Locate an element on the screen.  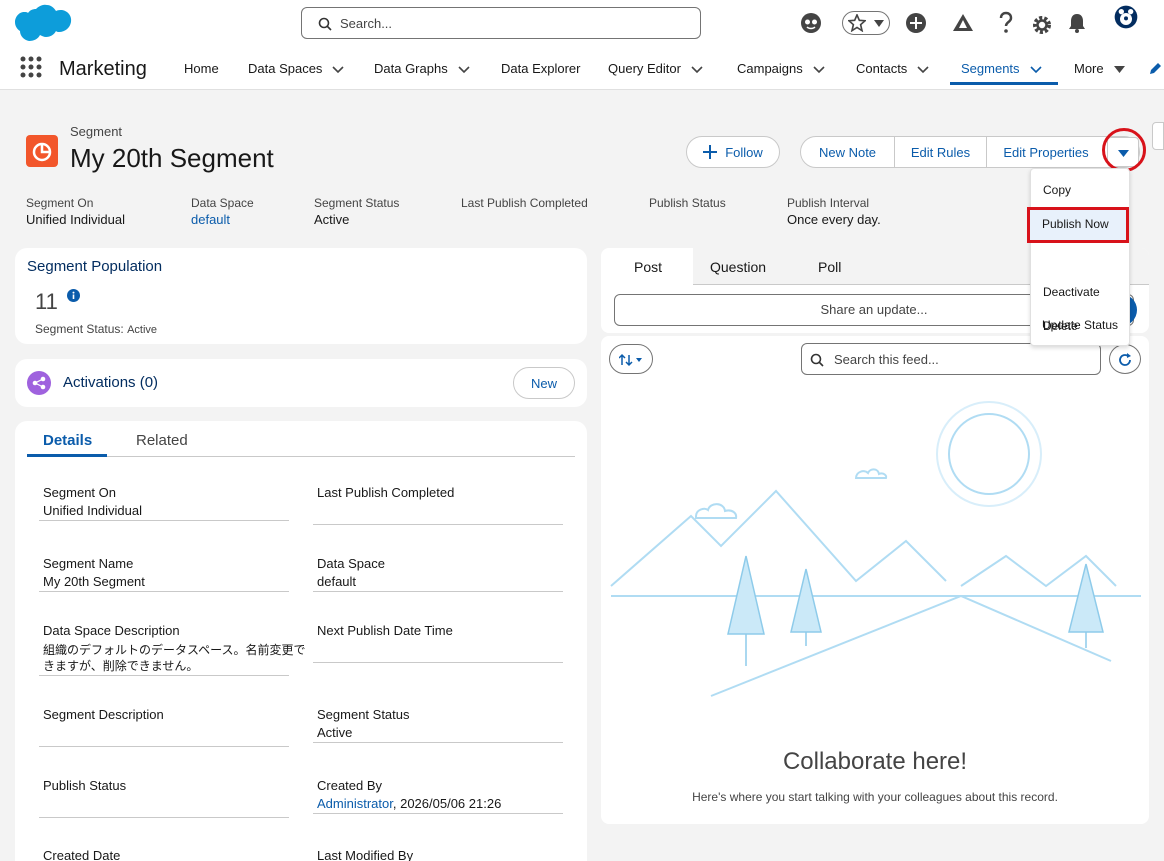
utility-panel-toggle is located at coordinates (1158, 136).